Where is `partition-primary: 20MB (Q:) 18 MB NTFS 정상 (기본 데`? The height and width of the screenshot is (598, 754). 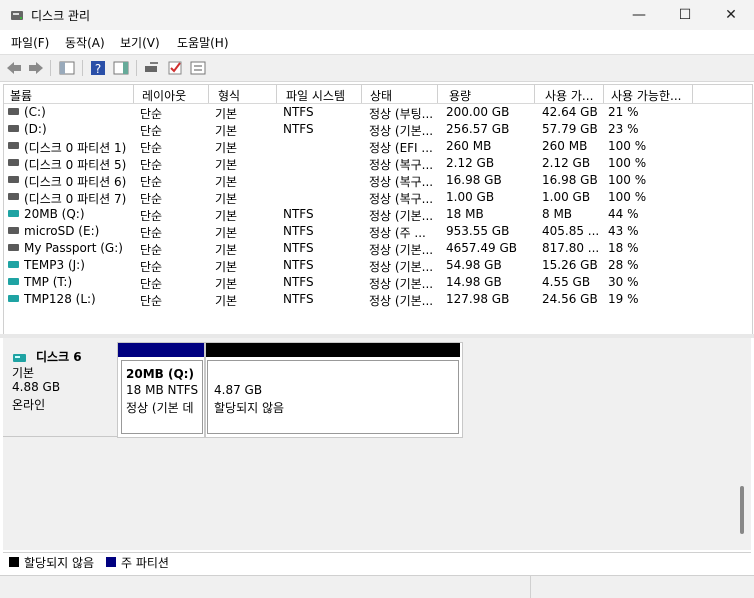 partition-primary: 20MB (Q:) 18 MB NTFS 정상 (기본 데 is located at coordinates (162, 390).